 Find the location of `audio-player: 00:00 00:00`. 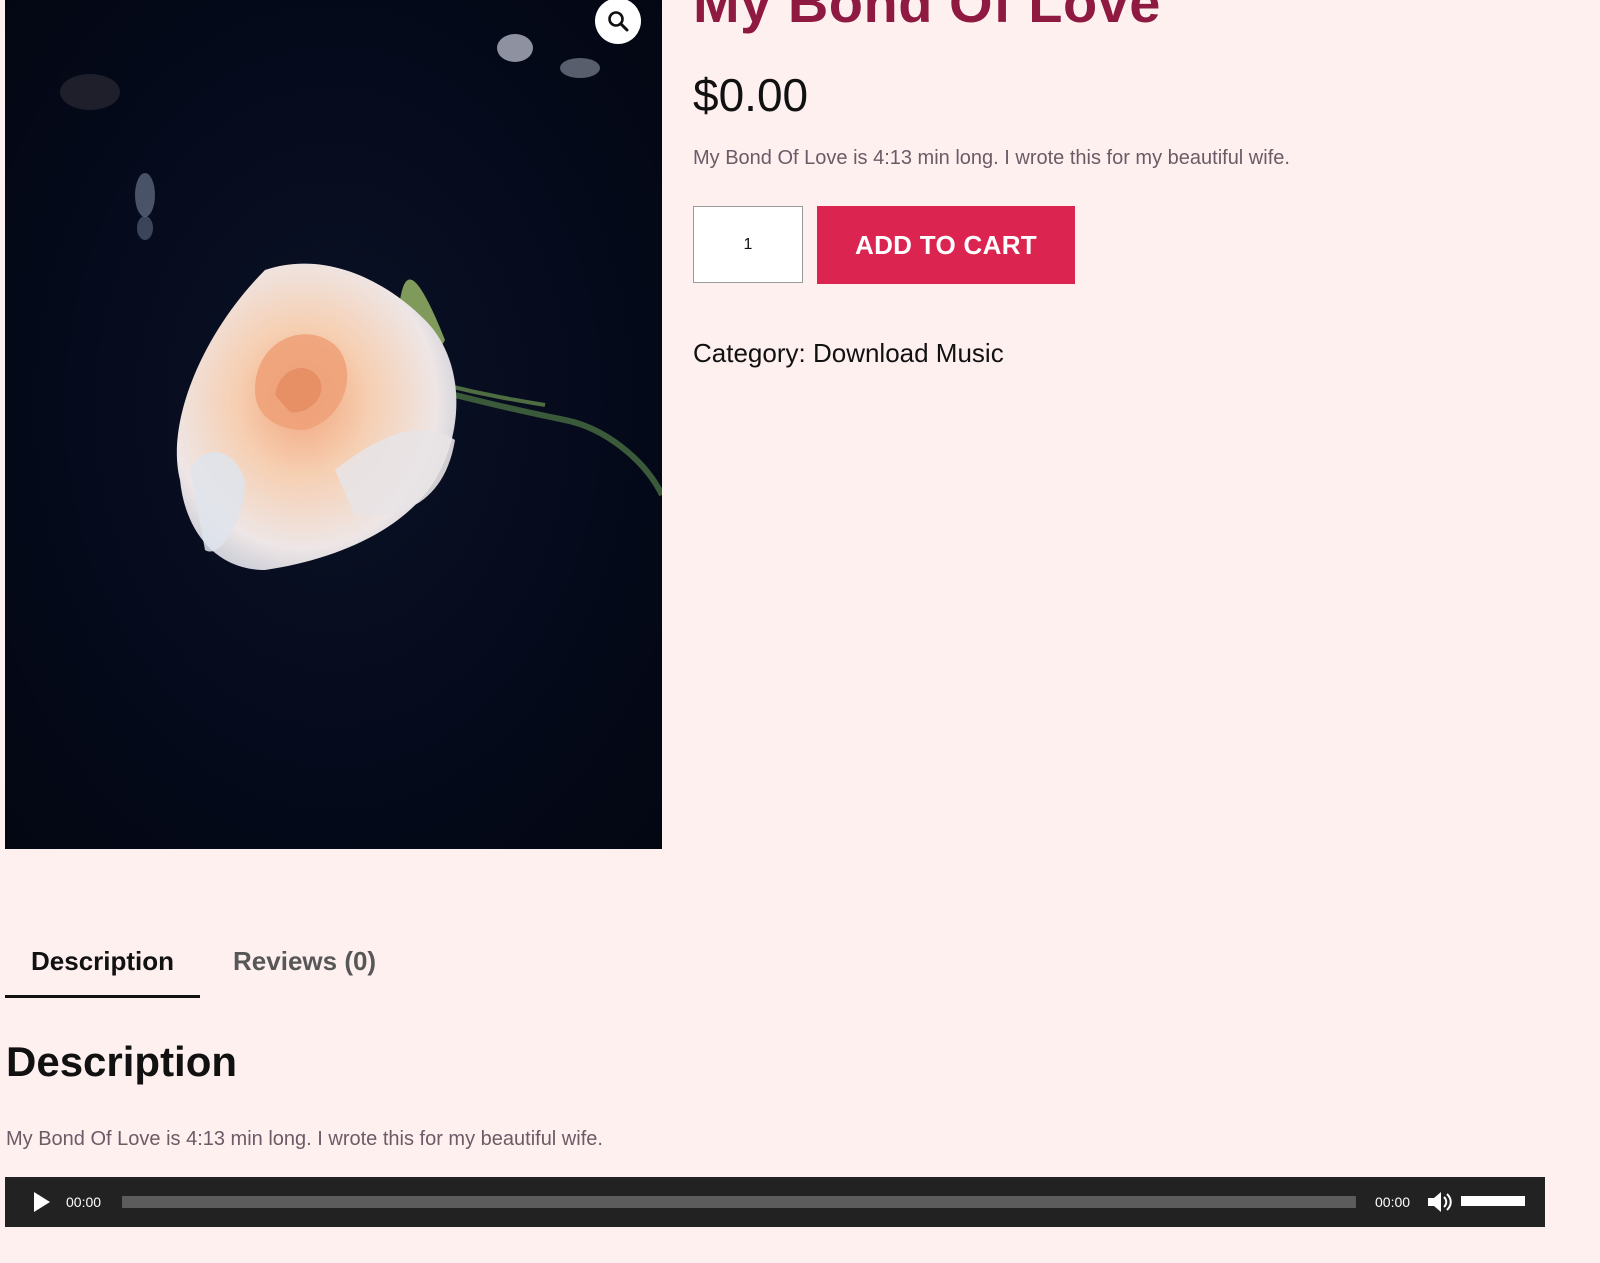

audio-player: 00:00 00:00 is located at coordinates (775, 1202).